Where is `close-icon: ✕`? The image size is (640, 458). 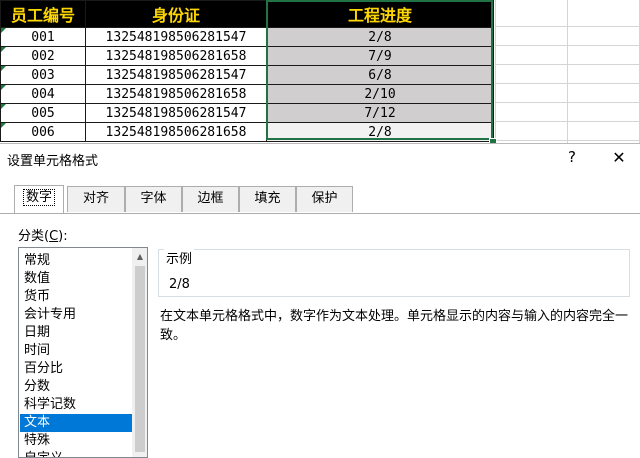 close-icon: ✕ is located at coordinates (619, 157).